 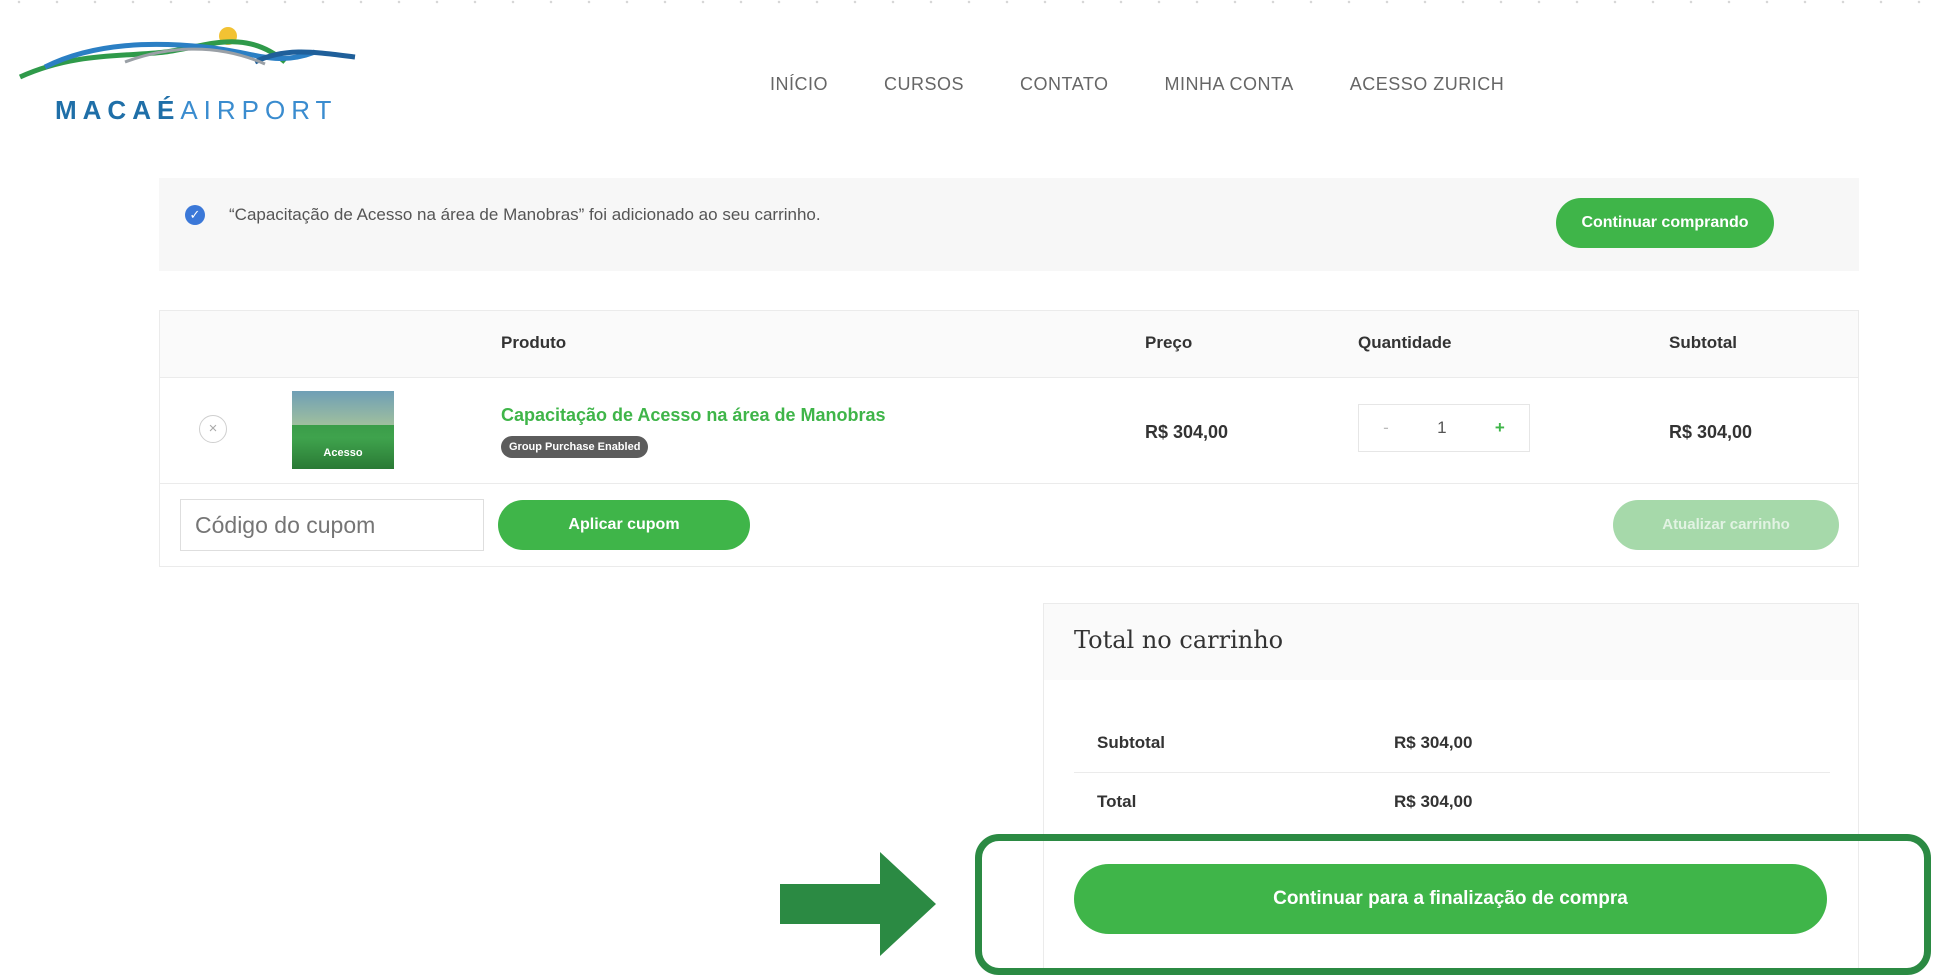 I want to click on column-header-subtotal: Subtotal, so click(x=1703, y=342).